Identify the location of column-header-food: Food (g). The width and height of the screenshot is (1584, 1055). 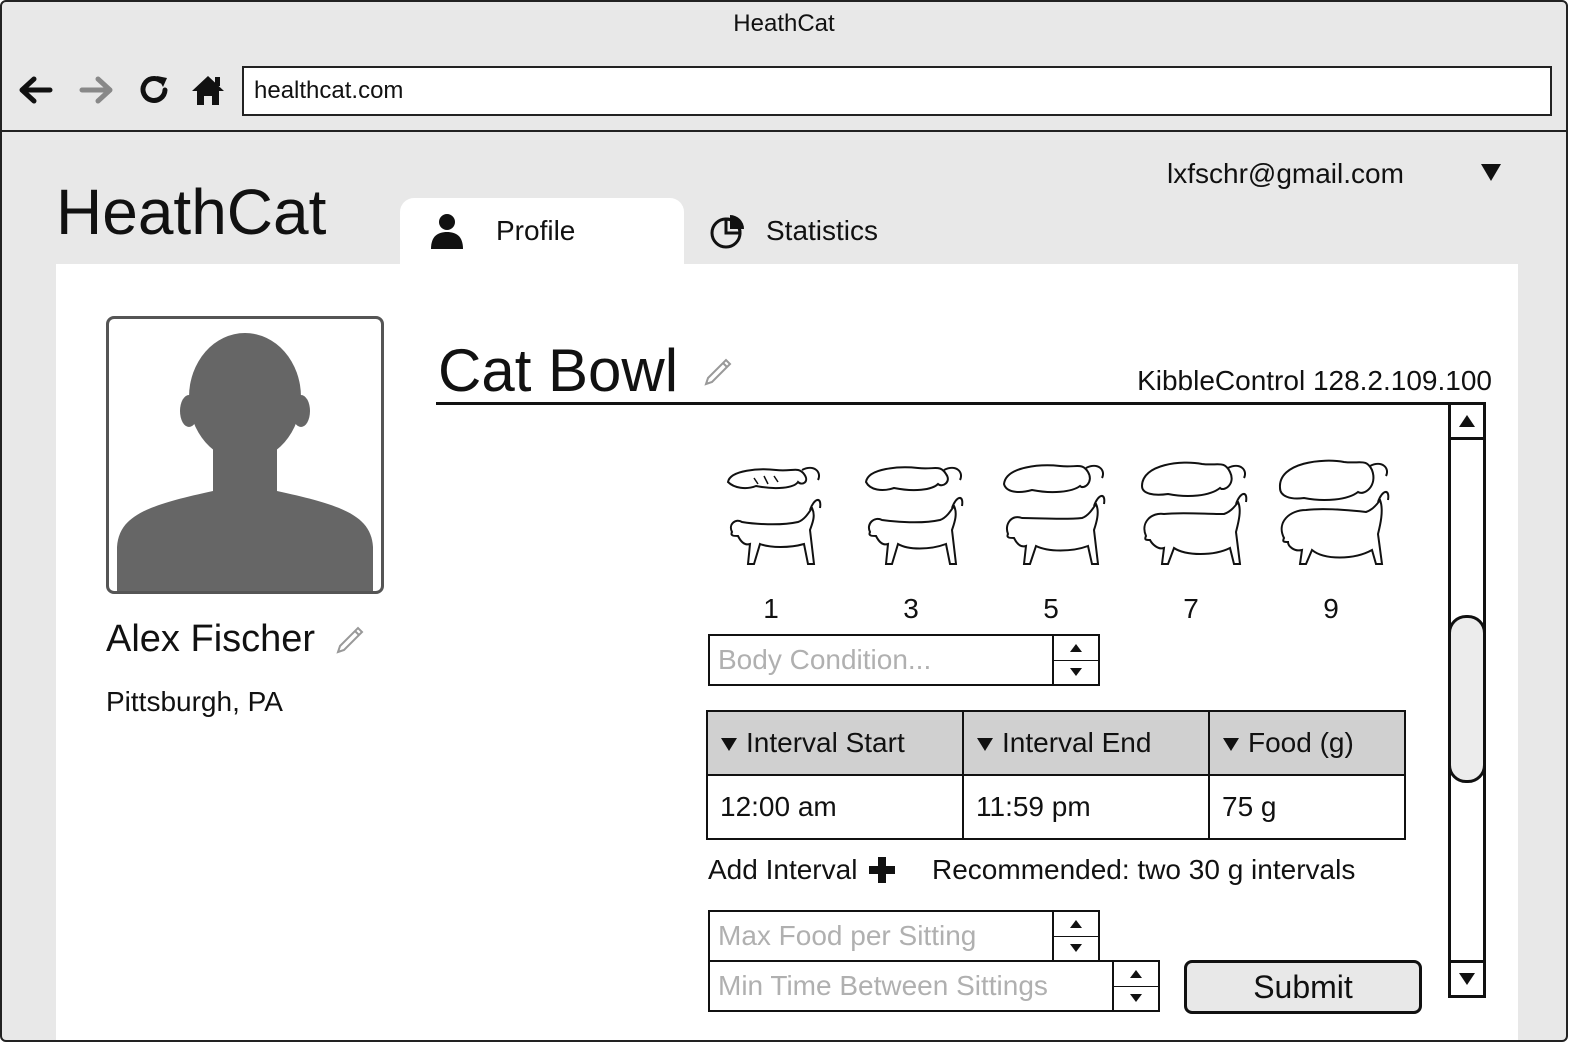
(1307, 743).